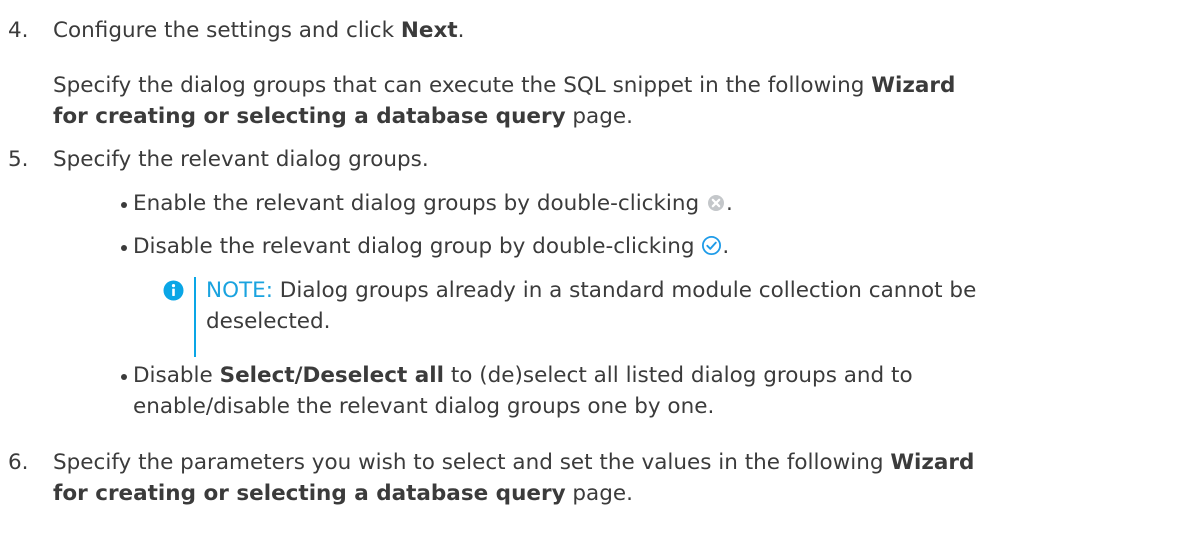  Describe the element at coordinates (429, 30) in the screenshot. I see `next-label: Next` at that location.